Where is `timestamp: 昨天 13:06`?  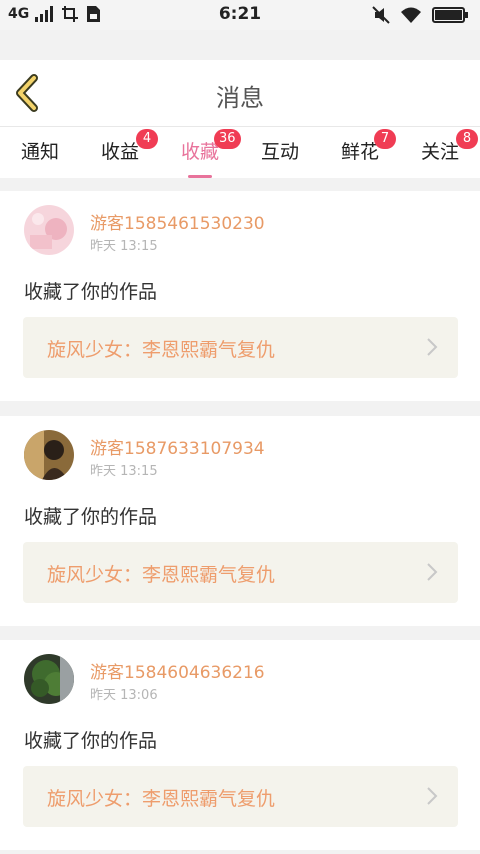 timestamp: 昨天 13:06 is located at coordinates (124, 695).